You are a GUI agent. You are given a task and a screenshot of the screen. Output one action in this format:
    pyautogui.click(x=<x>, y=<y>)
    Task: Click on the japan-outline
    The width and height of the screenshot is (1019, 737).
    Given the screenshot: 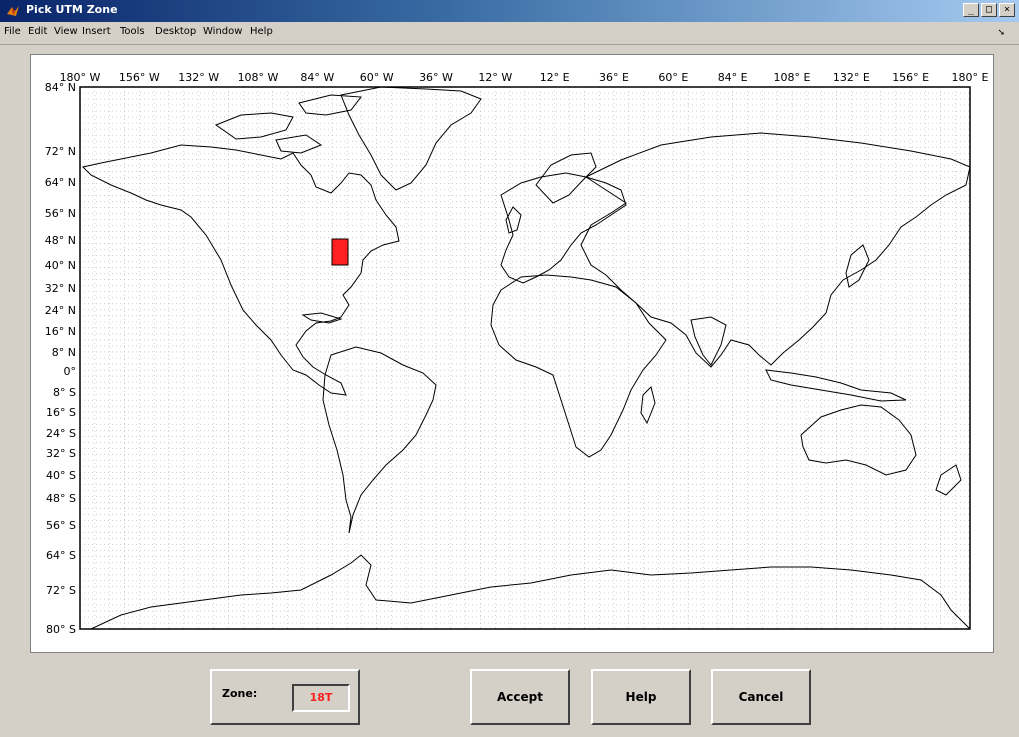 What is the action you would take?
    pyautogui.click(x=857, y=266)
    